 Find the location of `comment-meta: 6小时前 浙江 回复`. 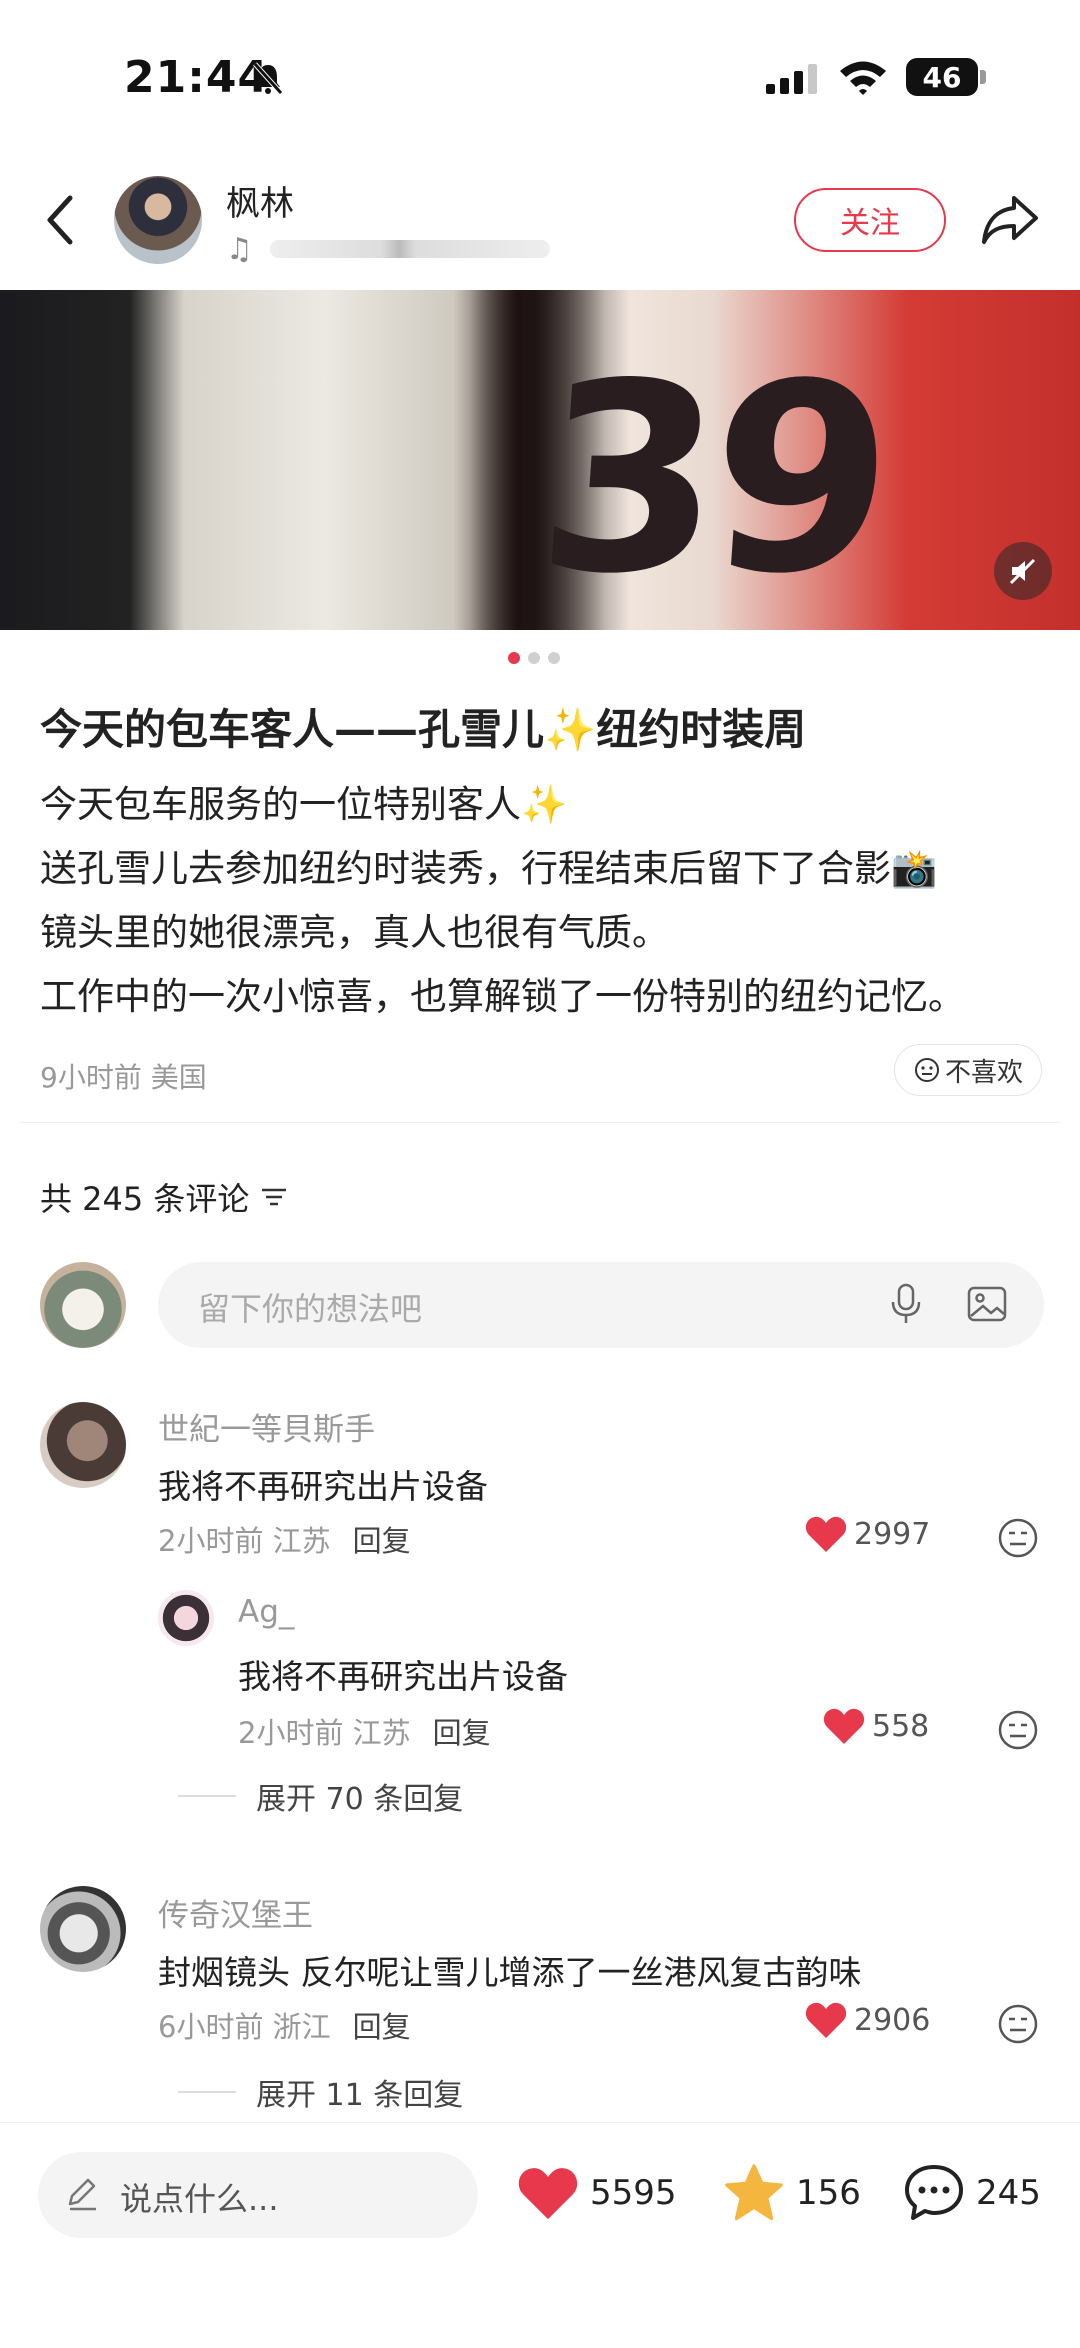

comment-meta: 6小时前 浙江 回复 is located at coordinates (284, 2025).